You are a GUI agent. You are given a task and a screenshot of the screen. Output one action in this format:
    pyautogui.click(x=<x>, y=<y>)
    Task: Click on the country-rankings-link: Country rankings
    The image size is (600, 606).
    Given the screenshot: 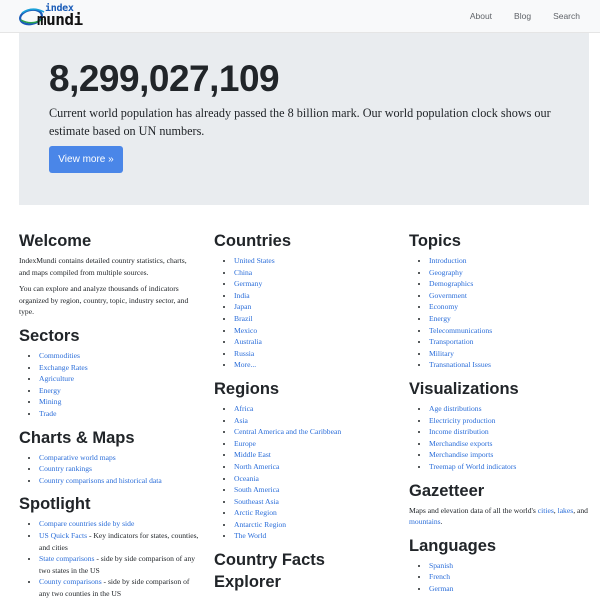 What is the action you would take?
    pyautogui.click(x=65, y=468)
    